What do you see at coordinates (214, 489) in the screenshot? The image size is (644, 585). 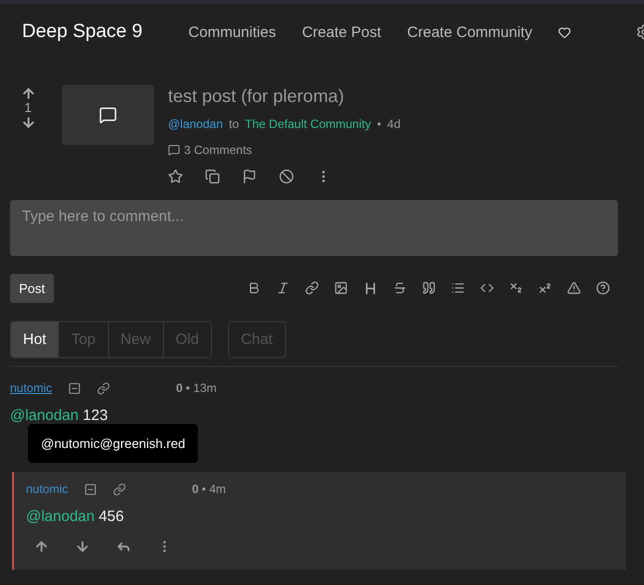 I see `comment-age: • 4m` at bounding box center [214, 489].